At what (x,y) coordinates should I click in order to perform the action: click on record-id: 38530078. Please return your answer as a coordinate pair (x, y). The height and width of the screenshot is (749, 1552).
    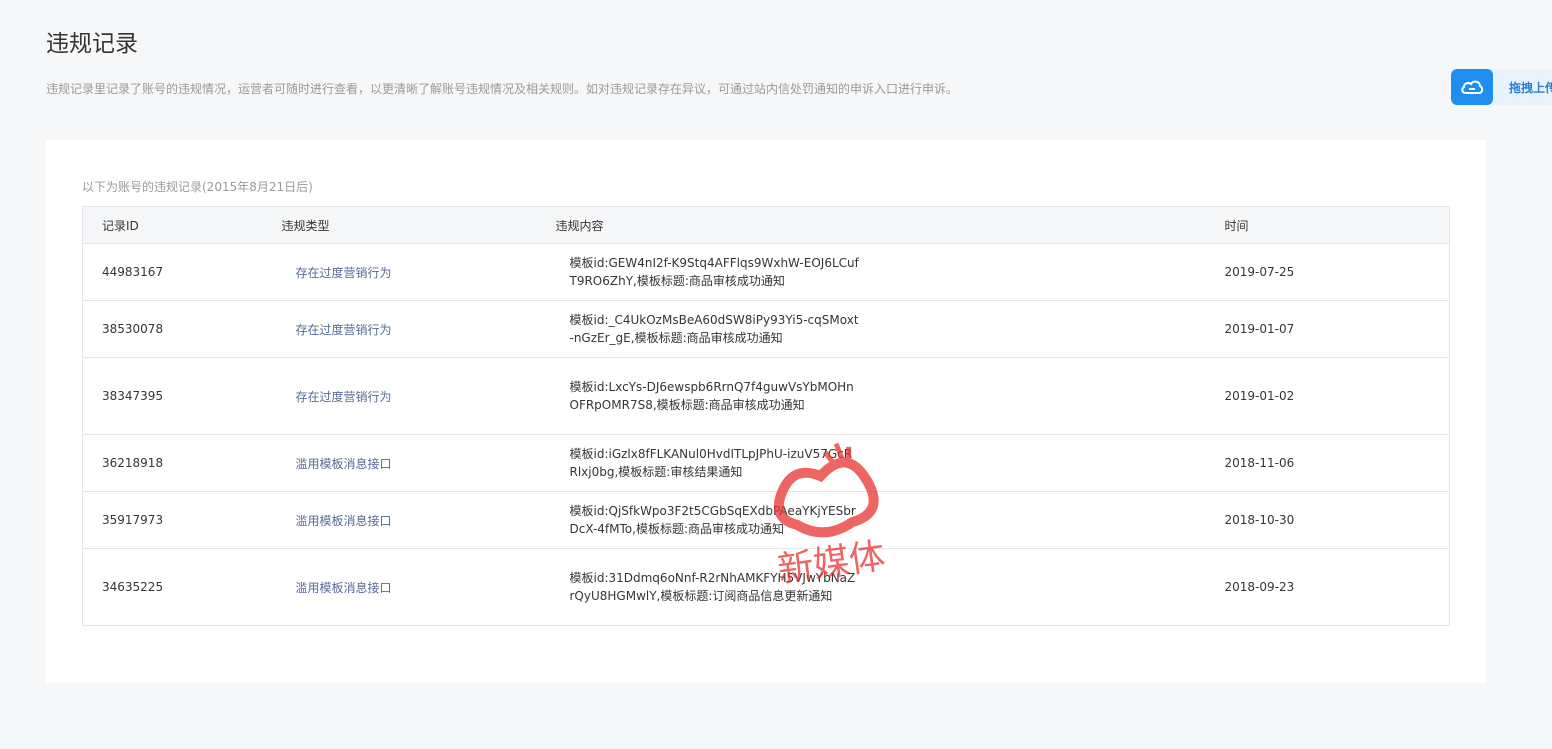
    Looking at the image, I should click on (179, 329).